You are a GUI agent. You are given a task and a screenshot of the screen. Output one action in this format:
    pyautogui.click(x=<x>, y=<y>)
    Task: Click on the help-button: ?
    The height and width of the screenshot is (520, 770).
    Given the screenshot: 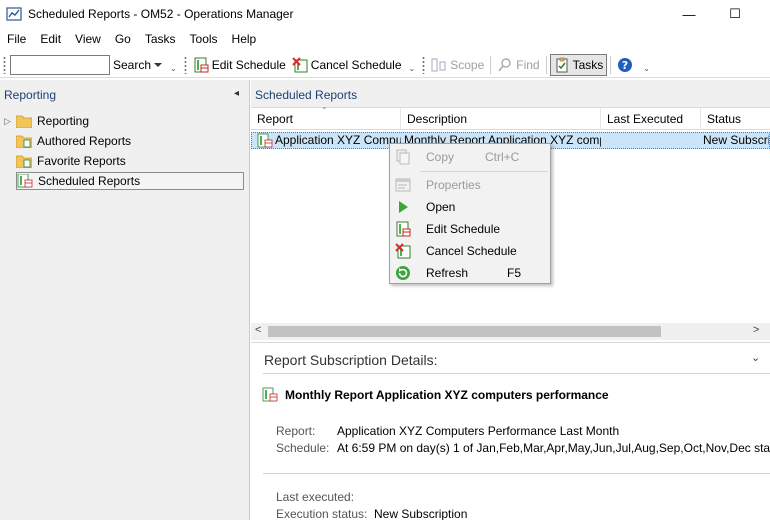 What is the action you would take?
    pyautogui.click(x=626, y=65)
    